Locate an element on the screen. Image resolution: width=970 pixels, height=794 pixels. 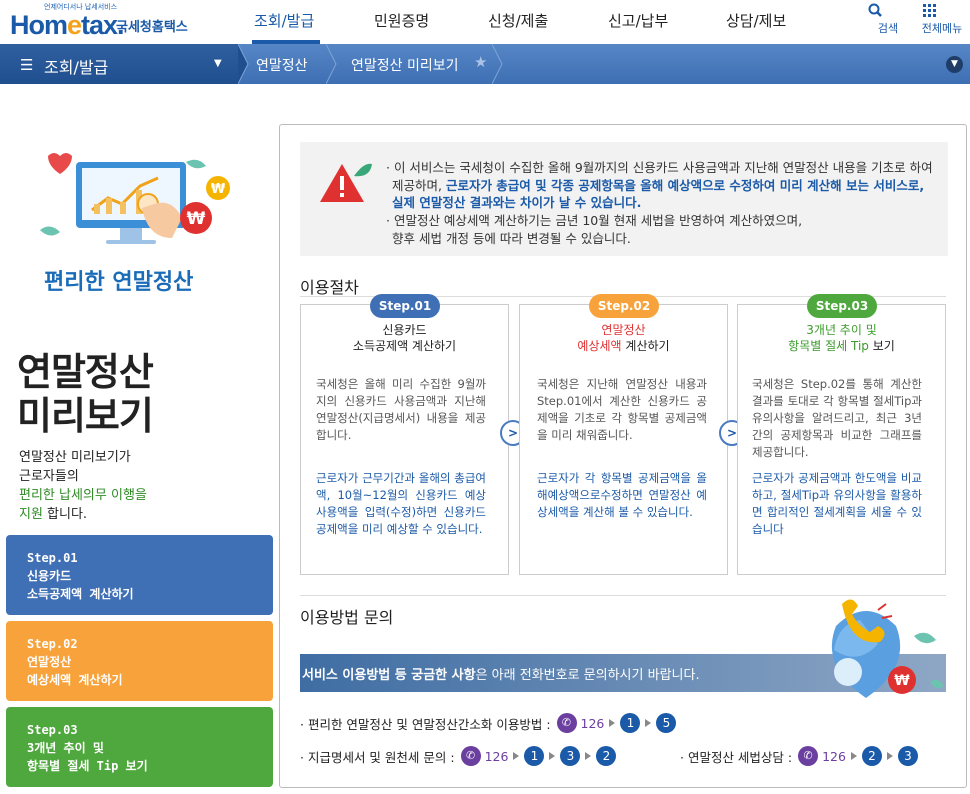
gnb-apply-submit: 신청/제출 is located at coordinates (518, 20).